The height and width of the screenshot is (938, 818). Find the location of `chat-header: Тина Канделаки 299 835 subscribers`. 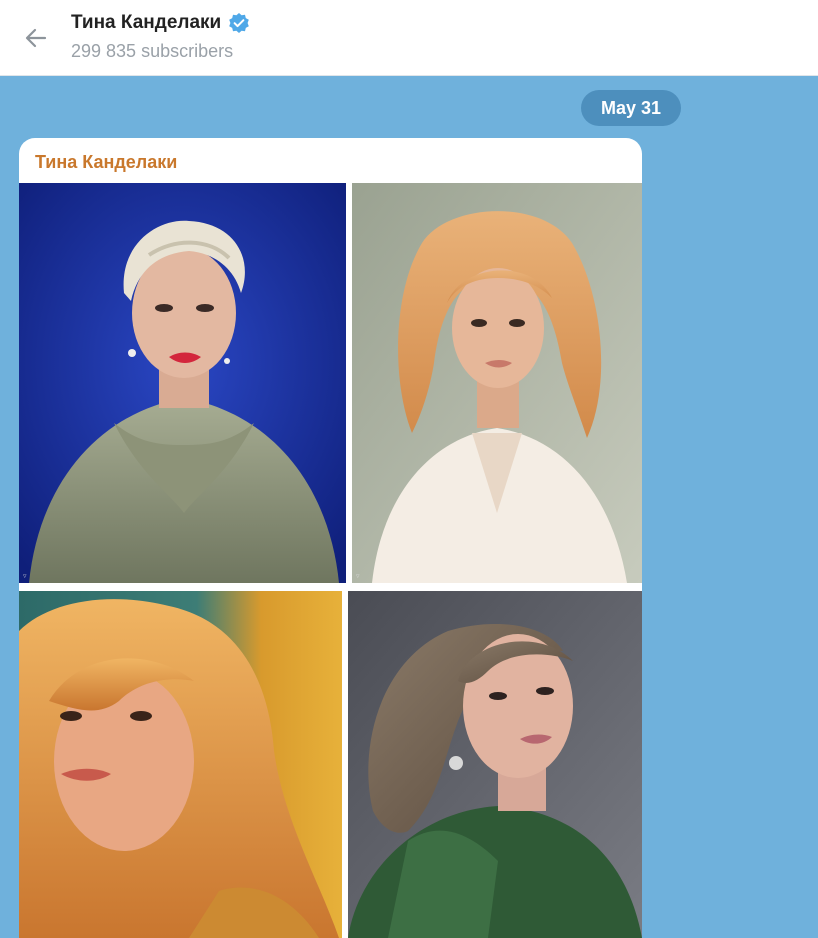

chat-header: Тина Канделаки 299 835 subscribers is located at coordinates (409, 38).